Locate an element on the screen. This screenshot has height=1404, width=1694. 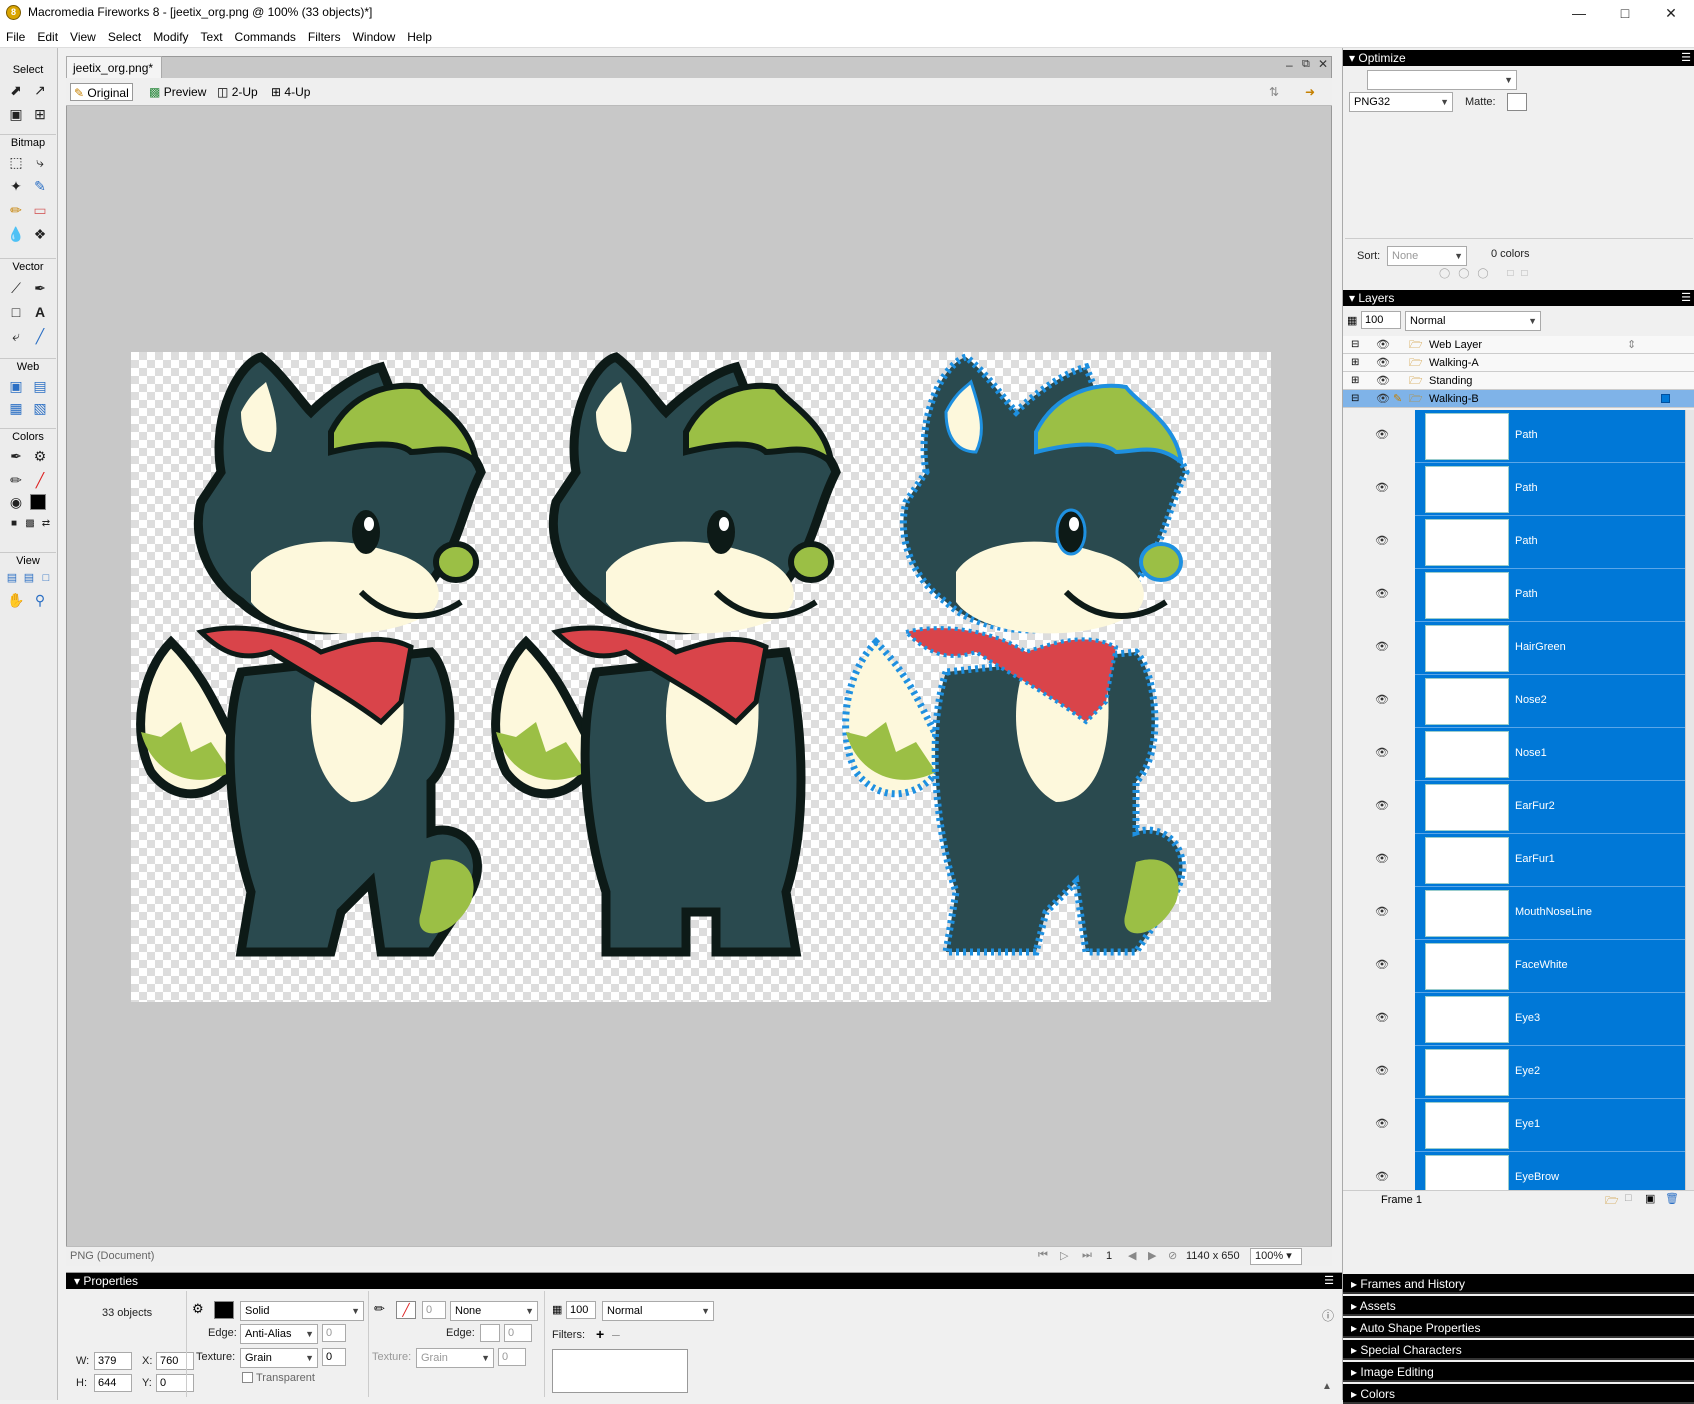
frames-history-panel: ▸ Frames and History is located at coordinates (1518, 1284).